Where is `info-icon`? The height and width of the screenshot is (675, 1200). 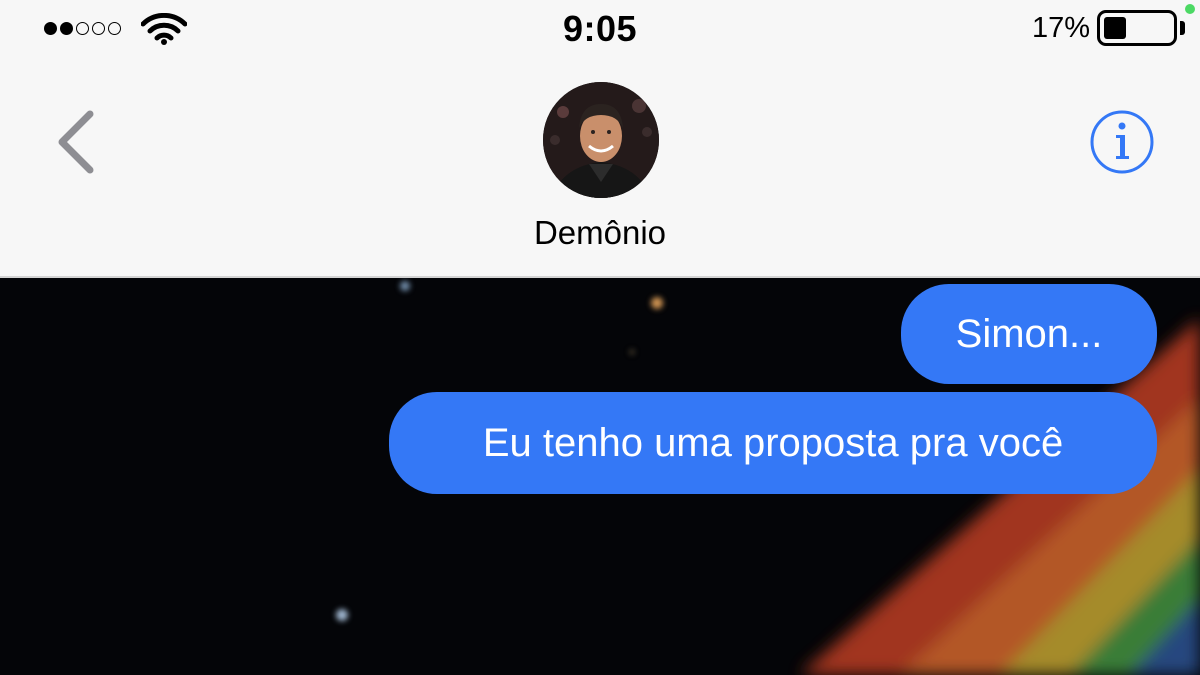
info-icon is located at coordinates (1122, 142).